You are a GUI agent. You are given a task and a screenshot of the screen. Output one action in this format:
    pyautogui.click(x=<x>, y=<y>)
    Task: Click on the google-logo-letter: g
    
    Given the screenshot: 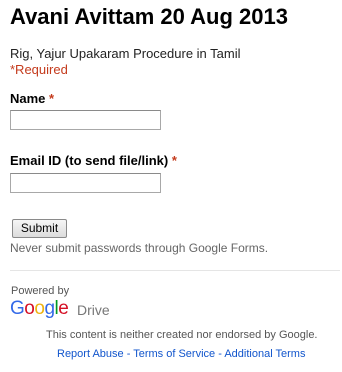 What is the action you would take?
    pyautogui.click(x=49, y=308)
    